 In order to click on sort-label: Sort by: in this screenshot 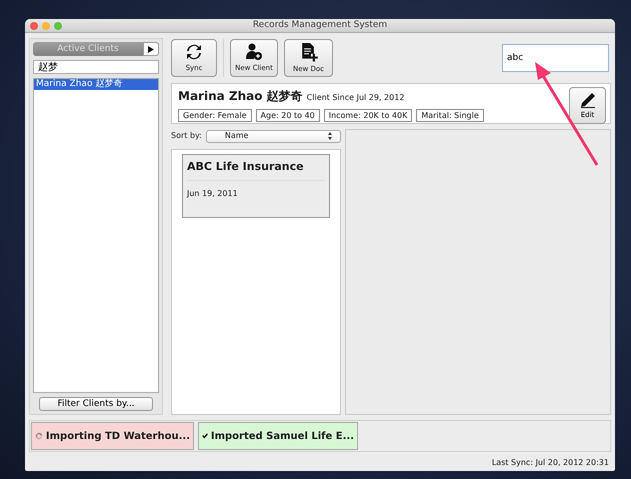, I will do `click(186, 136)`.